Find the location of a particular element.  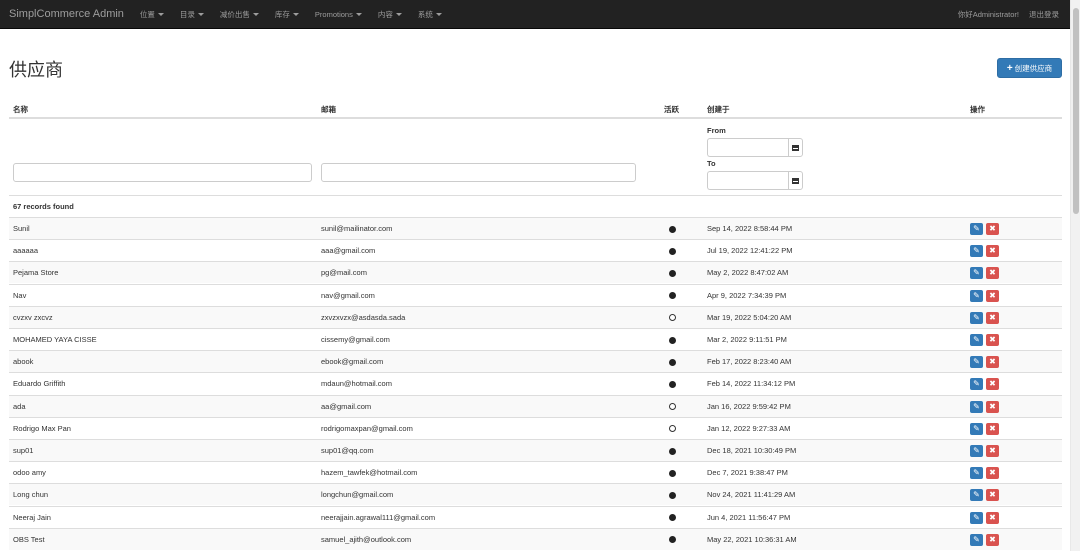

created-date: Apr 9, 2022 7:34:39 PM is located at coordinates (747, 295).